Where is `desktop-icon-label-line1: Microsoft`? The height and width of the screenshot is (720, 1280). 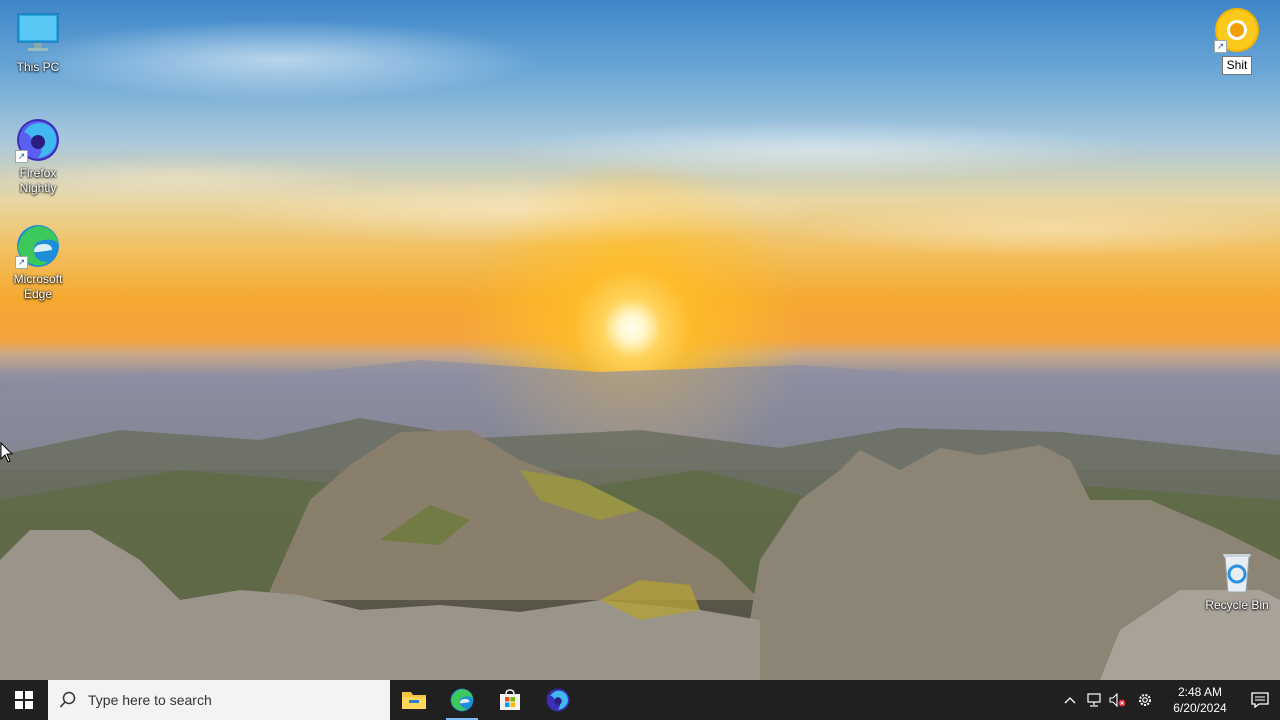
desktop-icon-label-line1: Microsoft is located at coordinates (38, 279).